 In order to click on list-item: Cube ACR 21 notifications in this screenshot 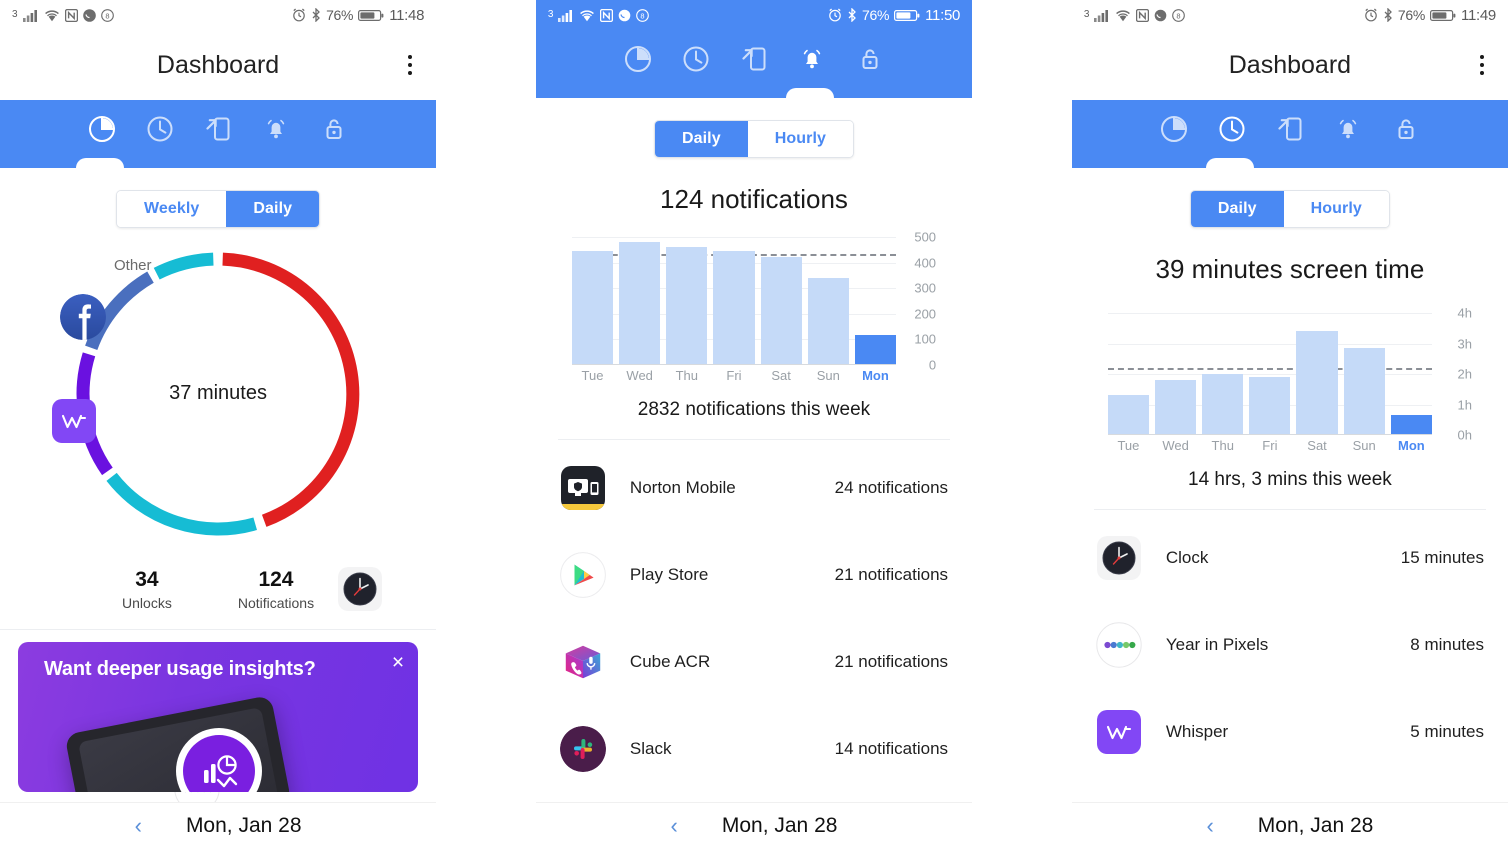, I will do `click(754, 661)`.